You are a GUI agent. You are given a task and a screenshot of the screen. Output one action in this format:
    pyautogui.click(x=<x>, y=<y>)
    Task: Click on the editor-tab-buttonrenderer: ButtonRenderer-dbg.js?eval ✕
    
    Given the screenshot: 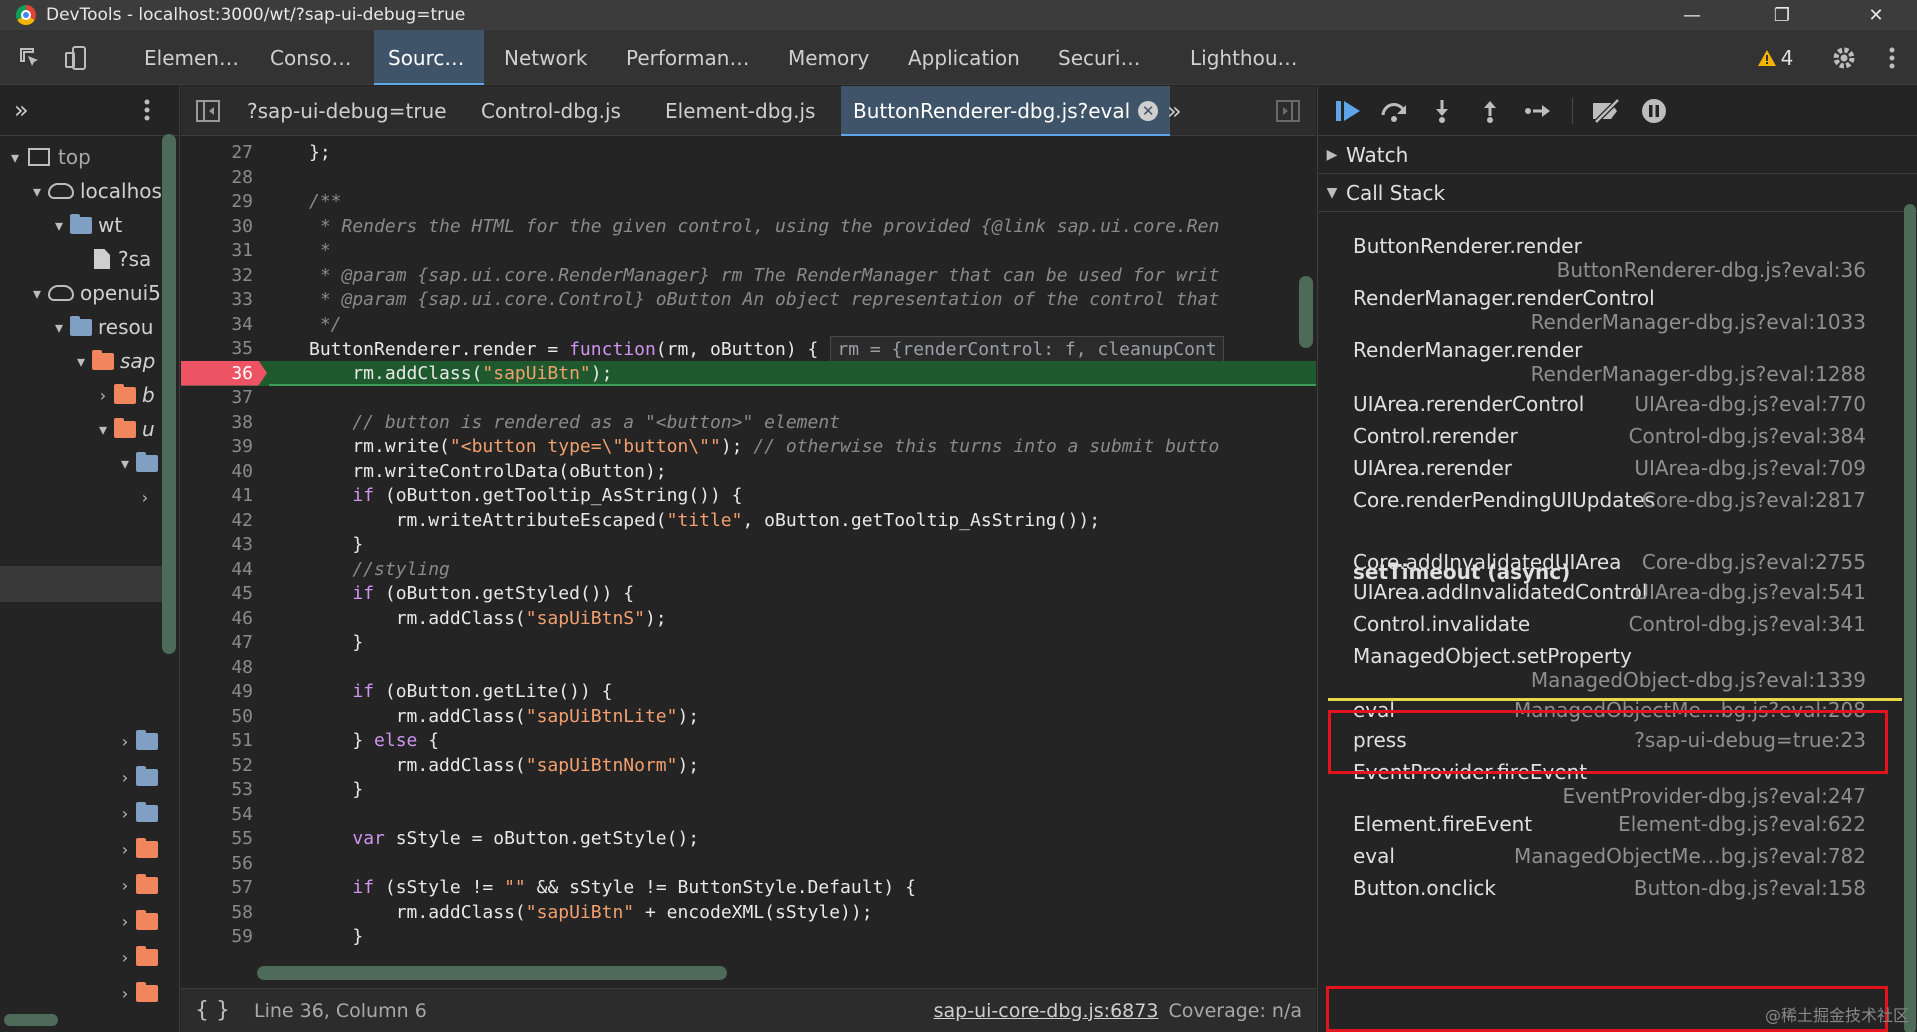 What is the action you would take?
    pyautogui.click(x=1006, y=111)
    